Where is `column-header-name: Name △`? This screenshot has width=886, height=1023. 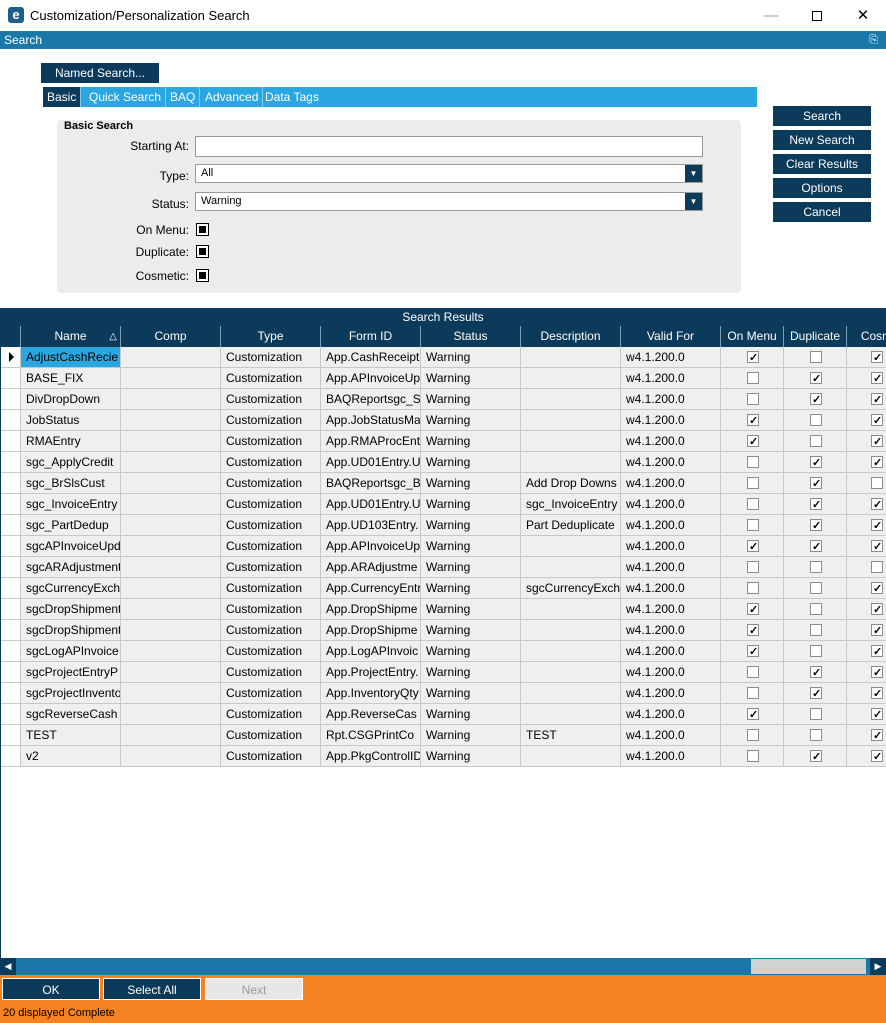
column-header-name: Name △ is located at coordinates (71, 336).